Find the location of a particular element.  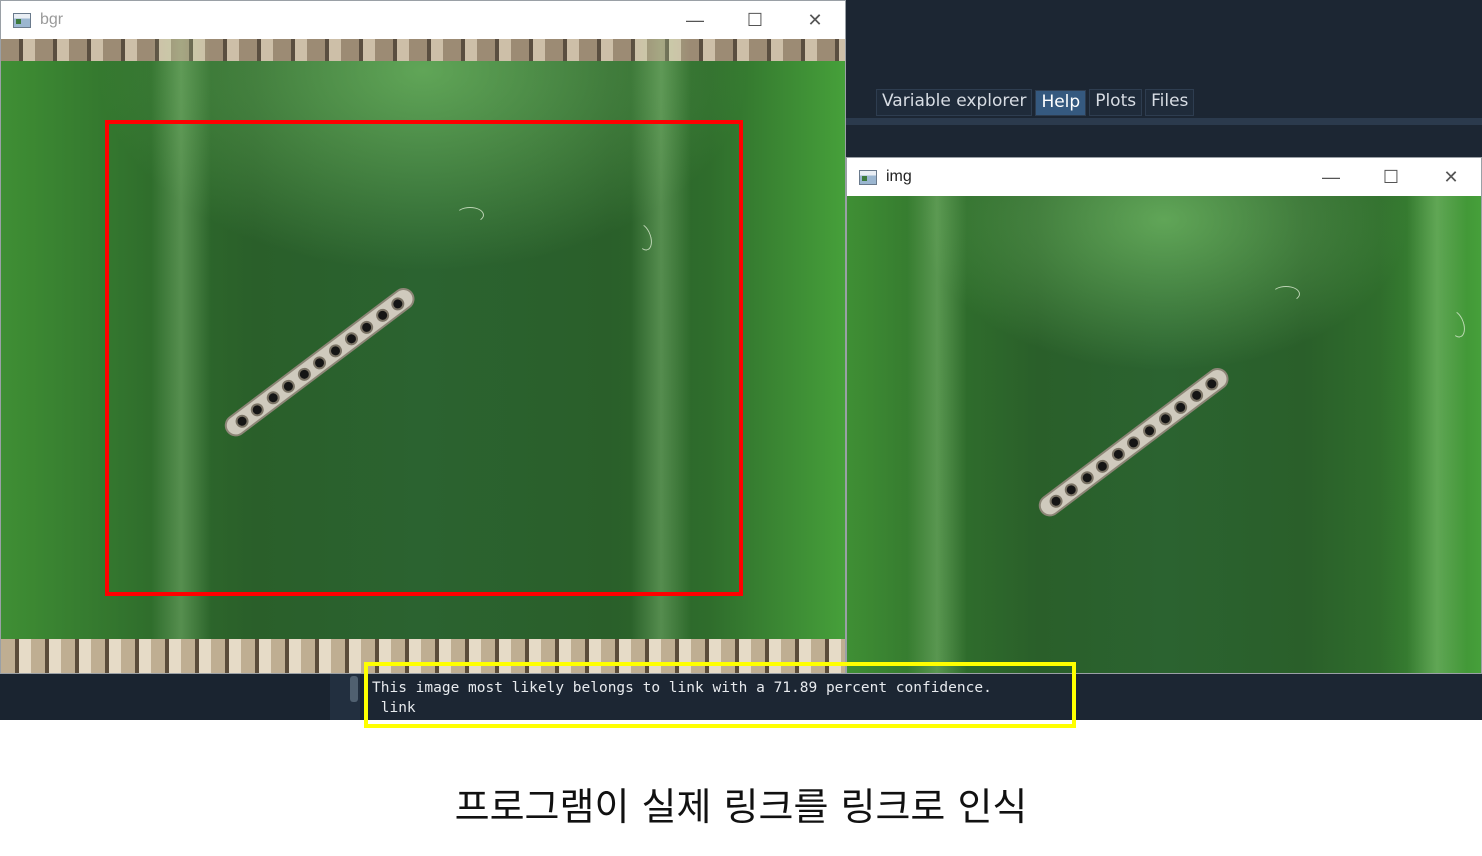

bgr-window-controls: — ☐ ✕ is located at coordinates (755, 20).